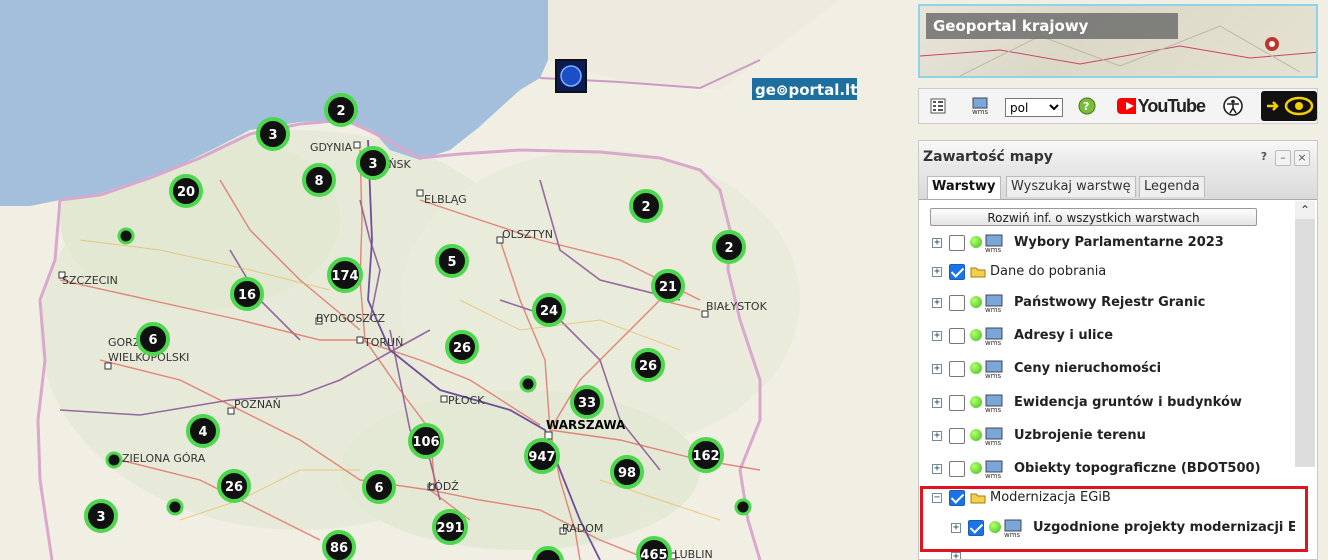 The height and width of the screenshot is (560, 1328). What do you see at coordinates (586, 425) in the screenshot?
I see `city-label-warszawa: WARSZAWA` at bounding box center [586, 425].